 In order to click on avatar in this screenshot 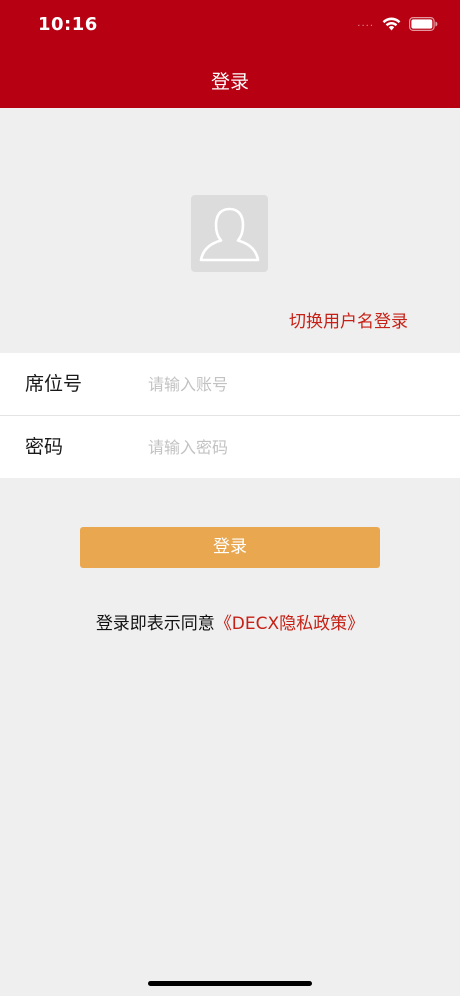, I will do `click(229, 233)`.